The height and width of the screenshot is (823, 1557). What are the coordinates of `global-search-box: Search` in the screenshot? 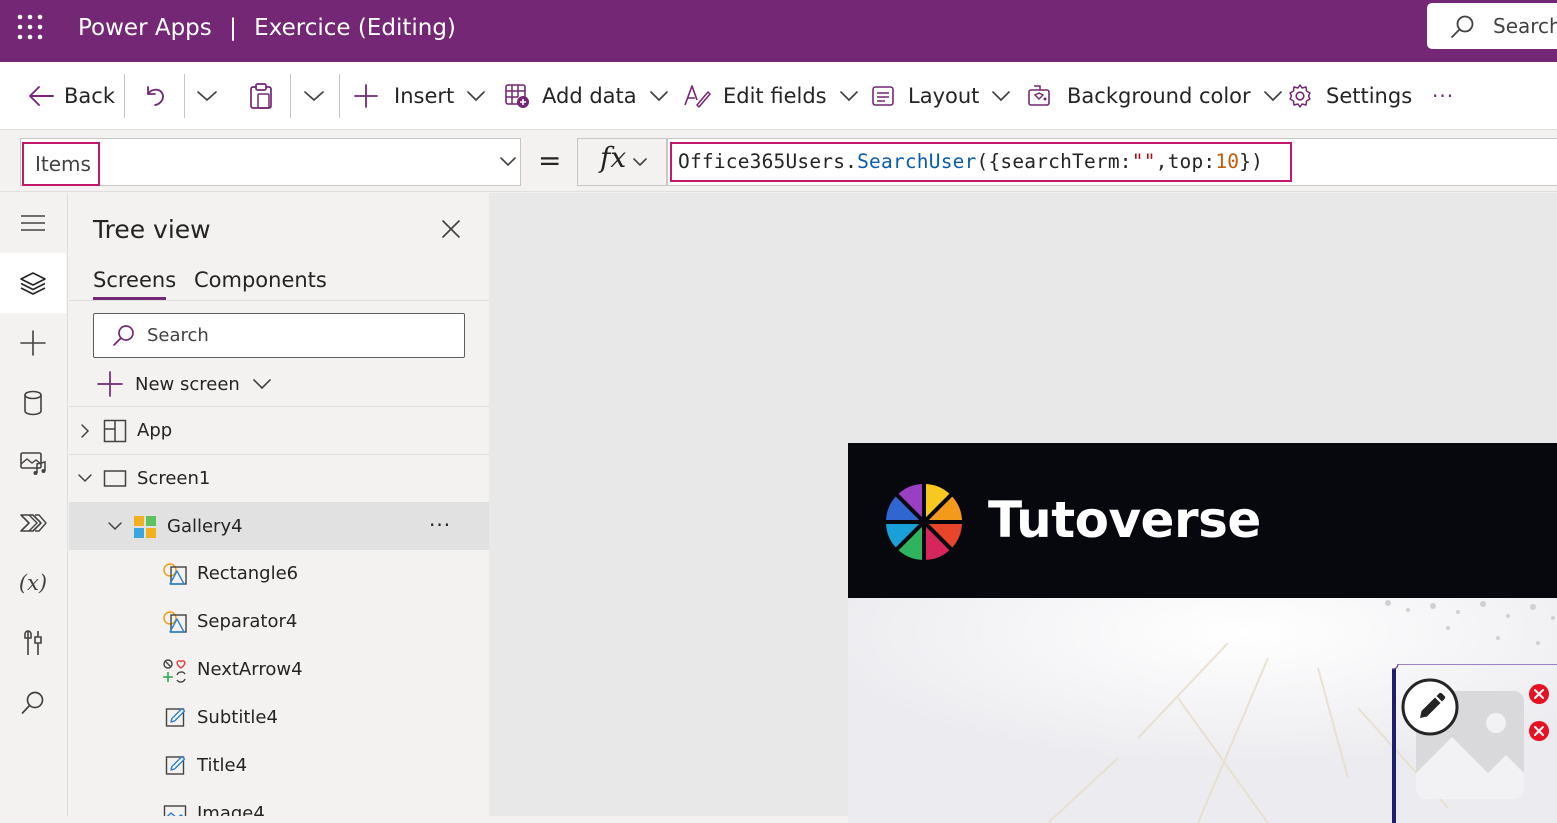 It's located at (1492, 26).